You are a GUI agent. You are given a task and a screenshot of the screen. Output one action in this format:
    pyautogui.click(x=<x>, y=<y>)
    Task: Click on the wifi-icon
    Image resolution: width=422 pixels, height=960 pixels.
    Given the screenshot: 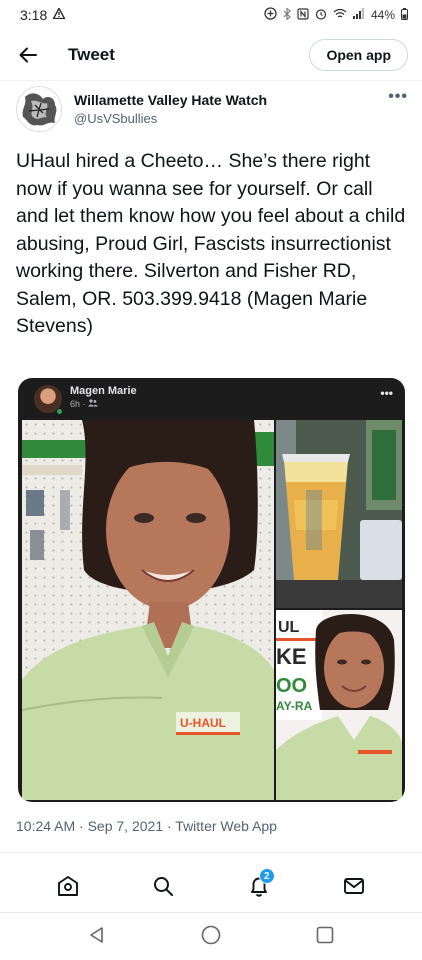 What is the action you would take?
    pyautogui.click(x=340, y=15)
    